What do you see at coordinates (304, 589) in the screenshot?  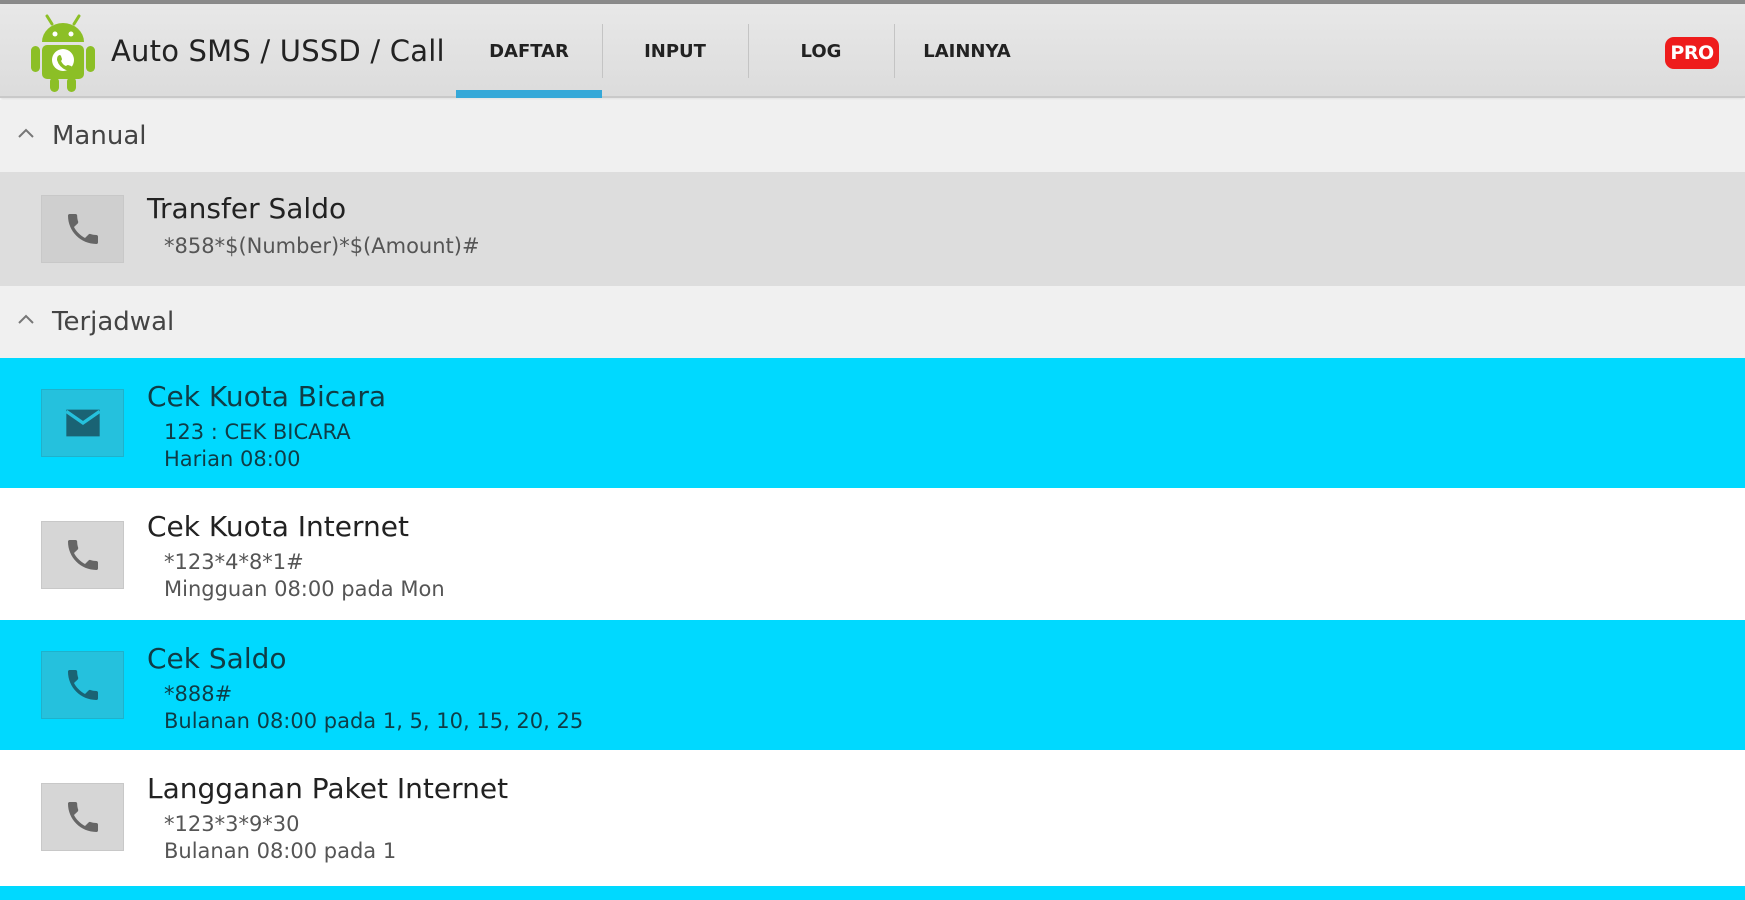 I see `item-schedule: Mingguan 08:00 pada Mon` at bounding box center [304, 589].